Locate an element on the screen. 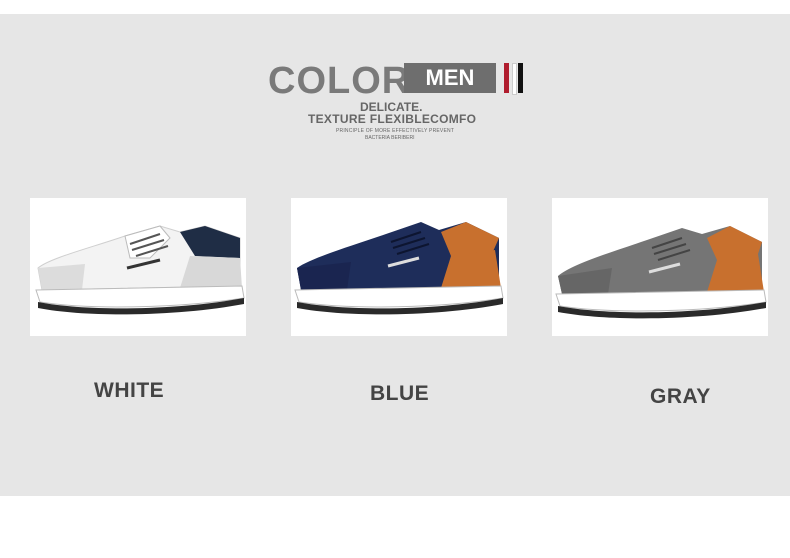  label-blue: BLUE is located at coordinates (400, 393).